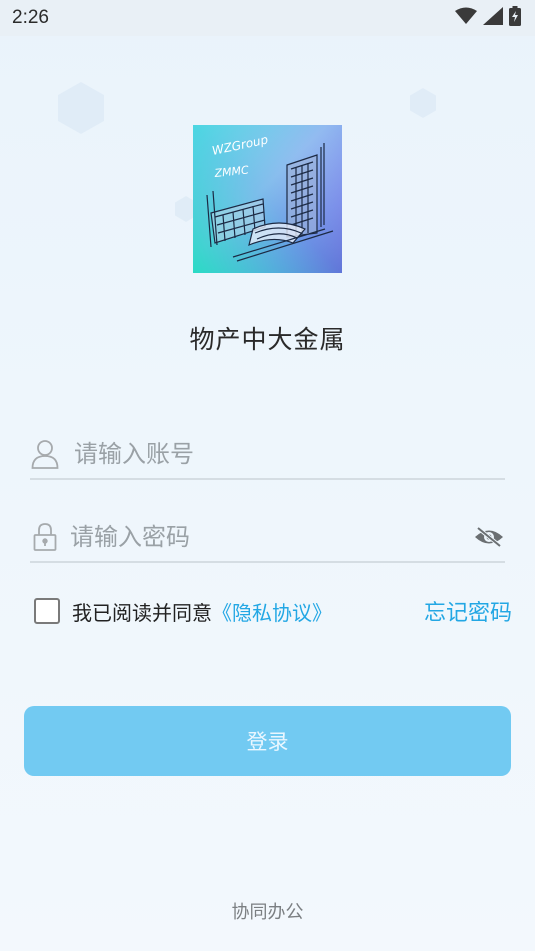 The width and height of the screenshot is (535, 951). I want to click on agreement-checkbox, so click(47, 611).